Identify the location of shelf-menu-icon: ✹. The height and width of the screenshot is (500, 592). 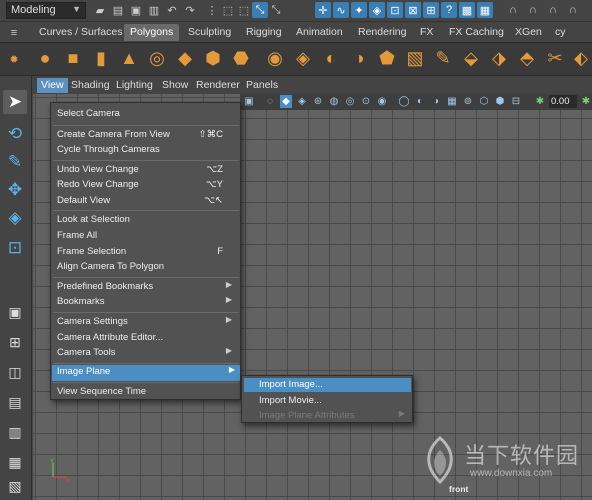
(14, 59).